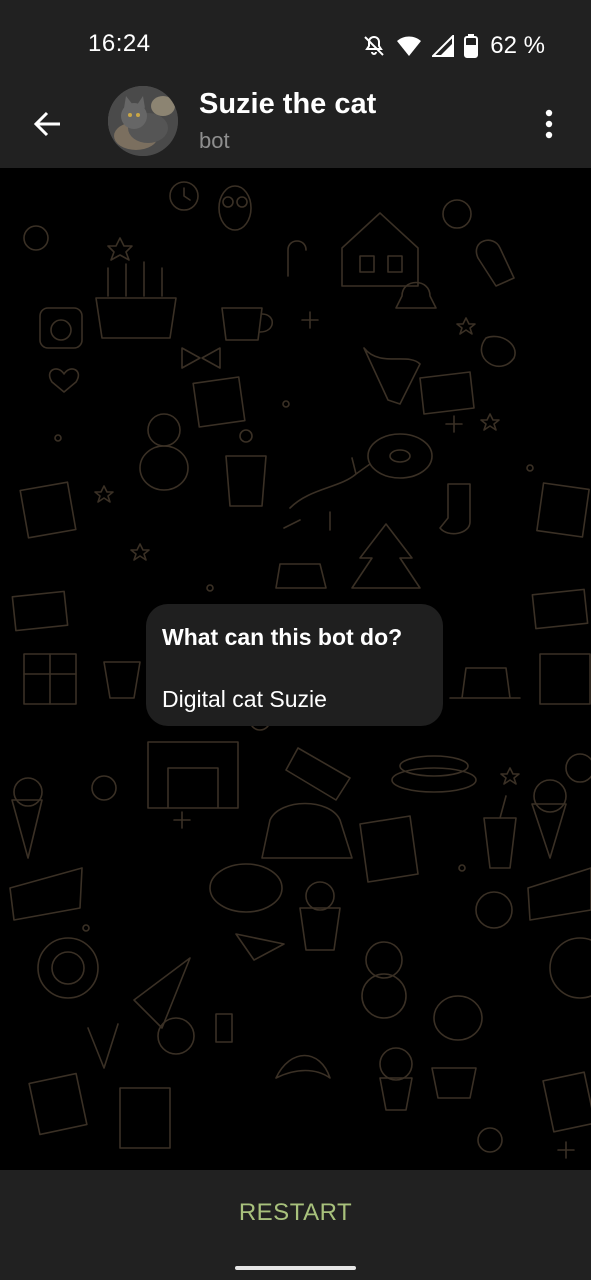 The height and width of the screenshot is (1280, 591). I want to click on chat-subtitle: bot, so click(214, 140).